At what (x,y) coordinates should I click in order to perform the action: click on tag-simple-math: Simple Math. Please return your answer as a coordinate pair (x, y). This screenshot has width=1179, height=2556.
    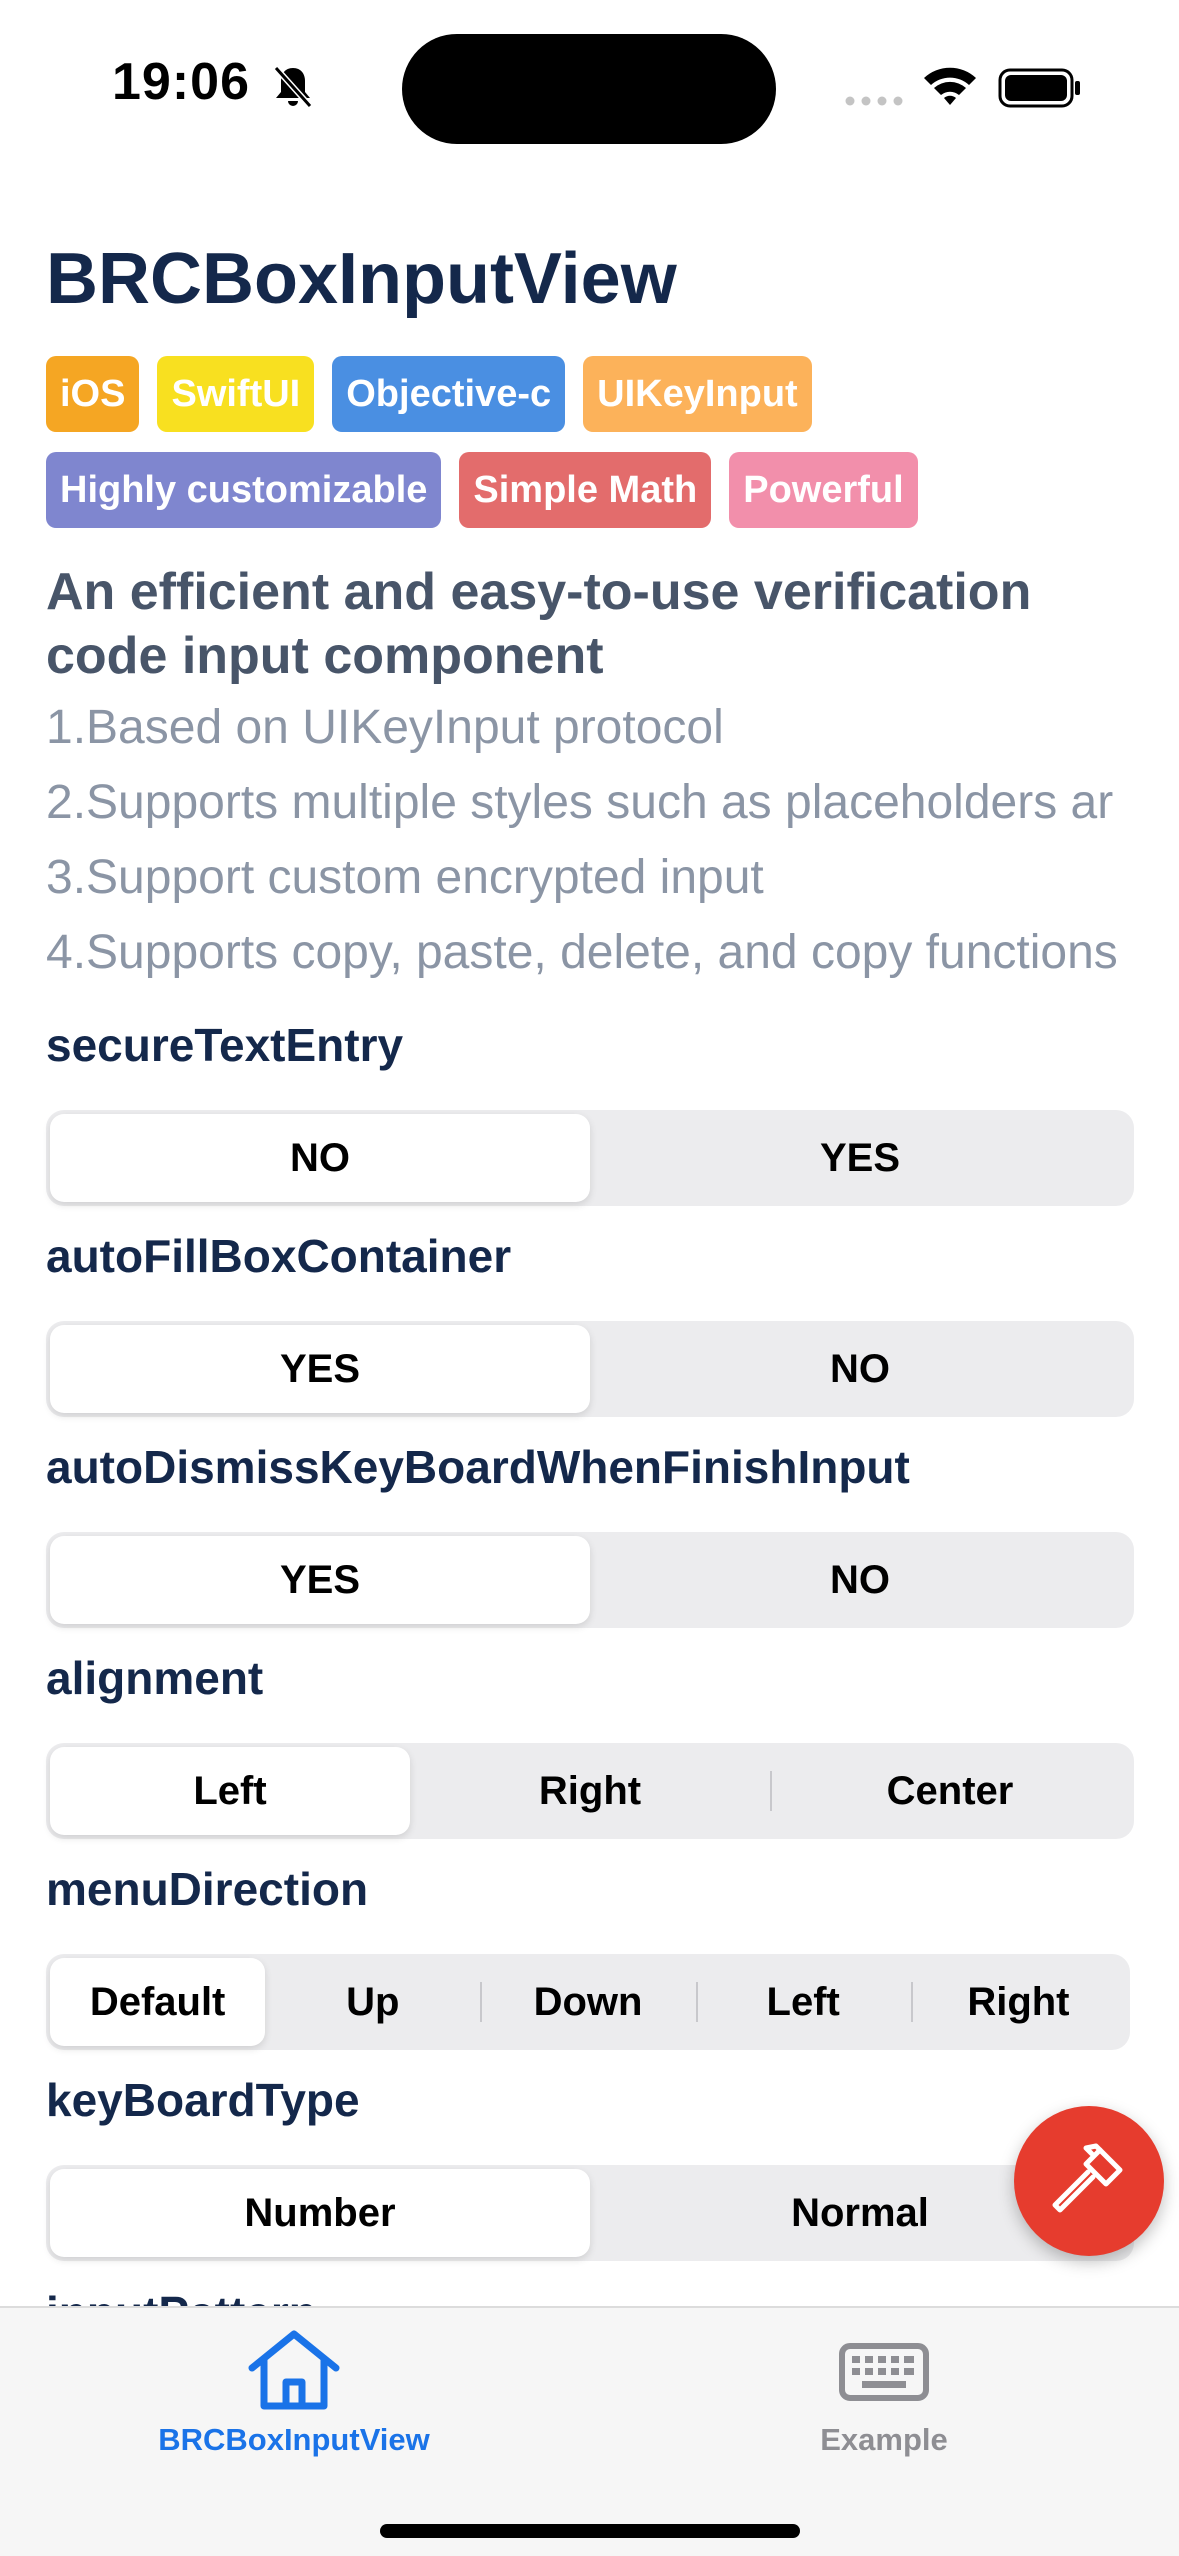
    Looking at the image, I should click on (585, 490).